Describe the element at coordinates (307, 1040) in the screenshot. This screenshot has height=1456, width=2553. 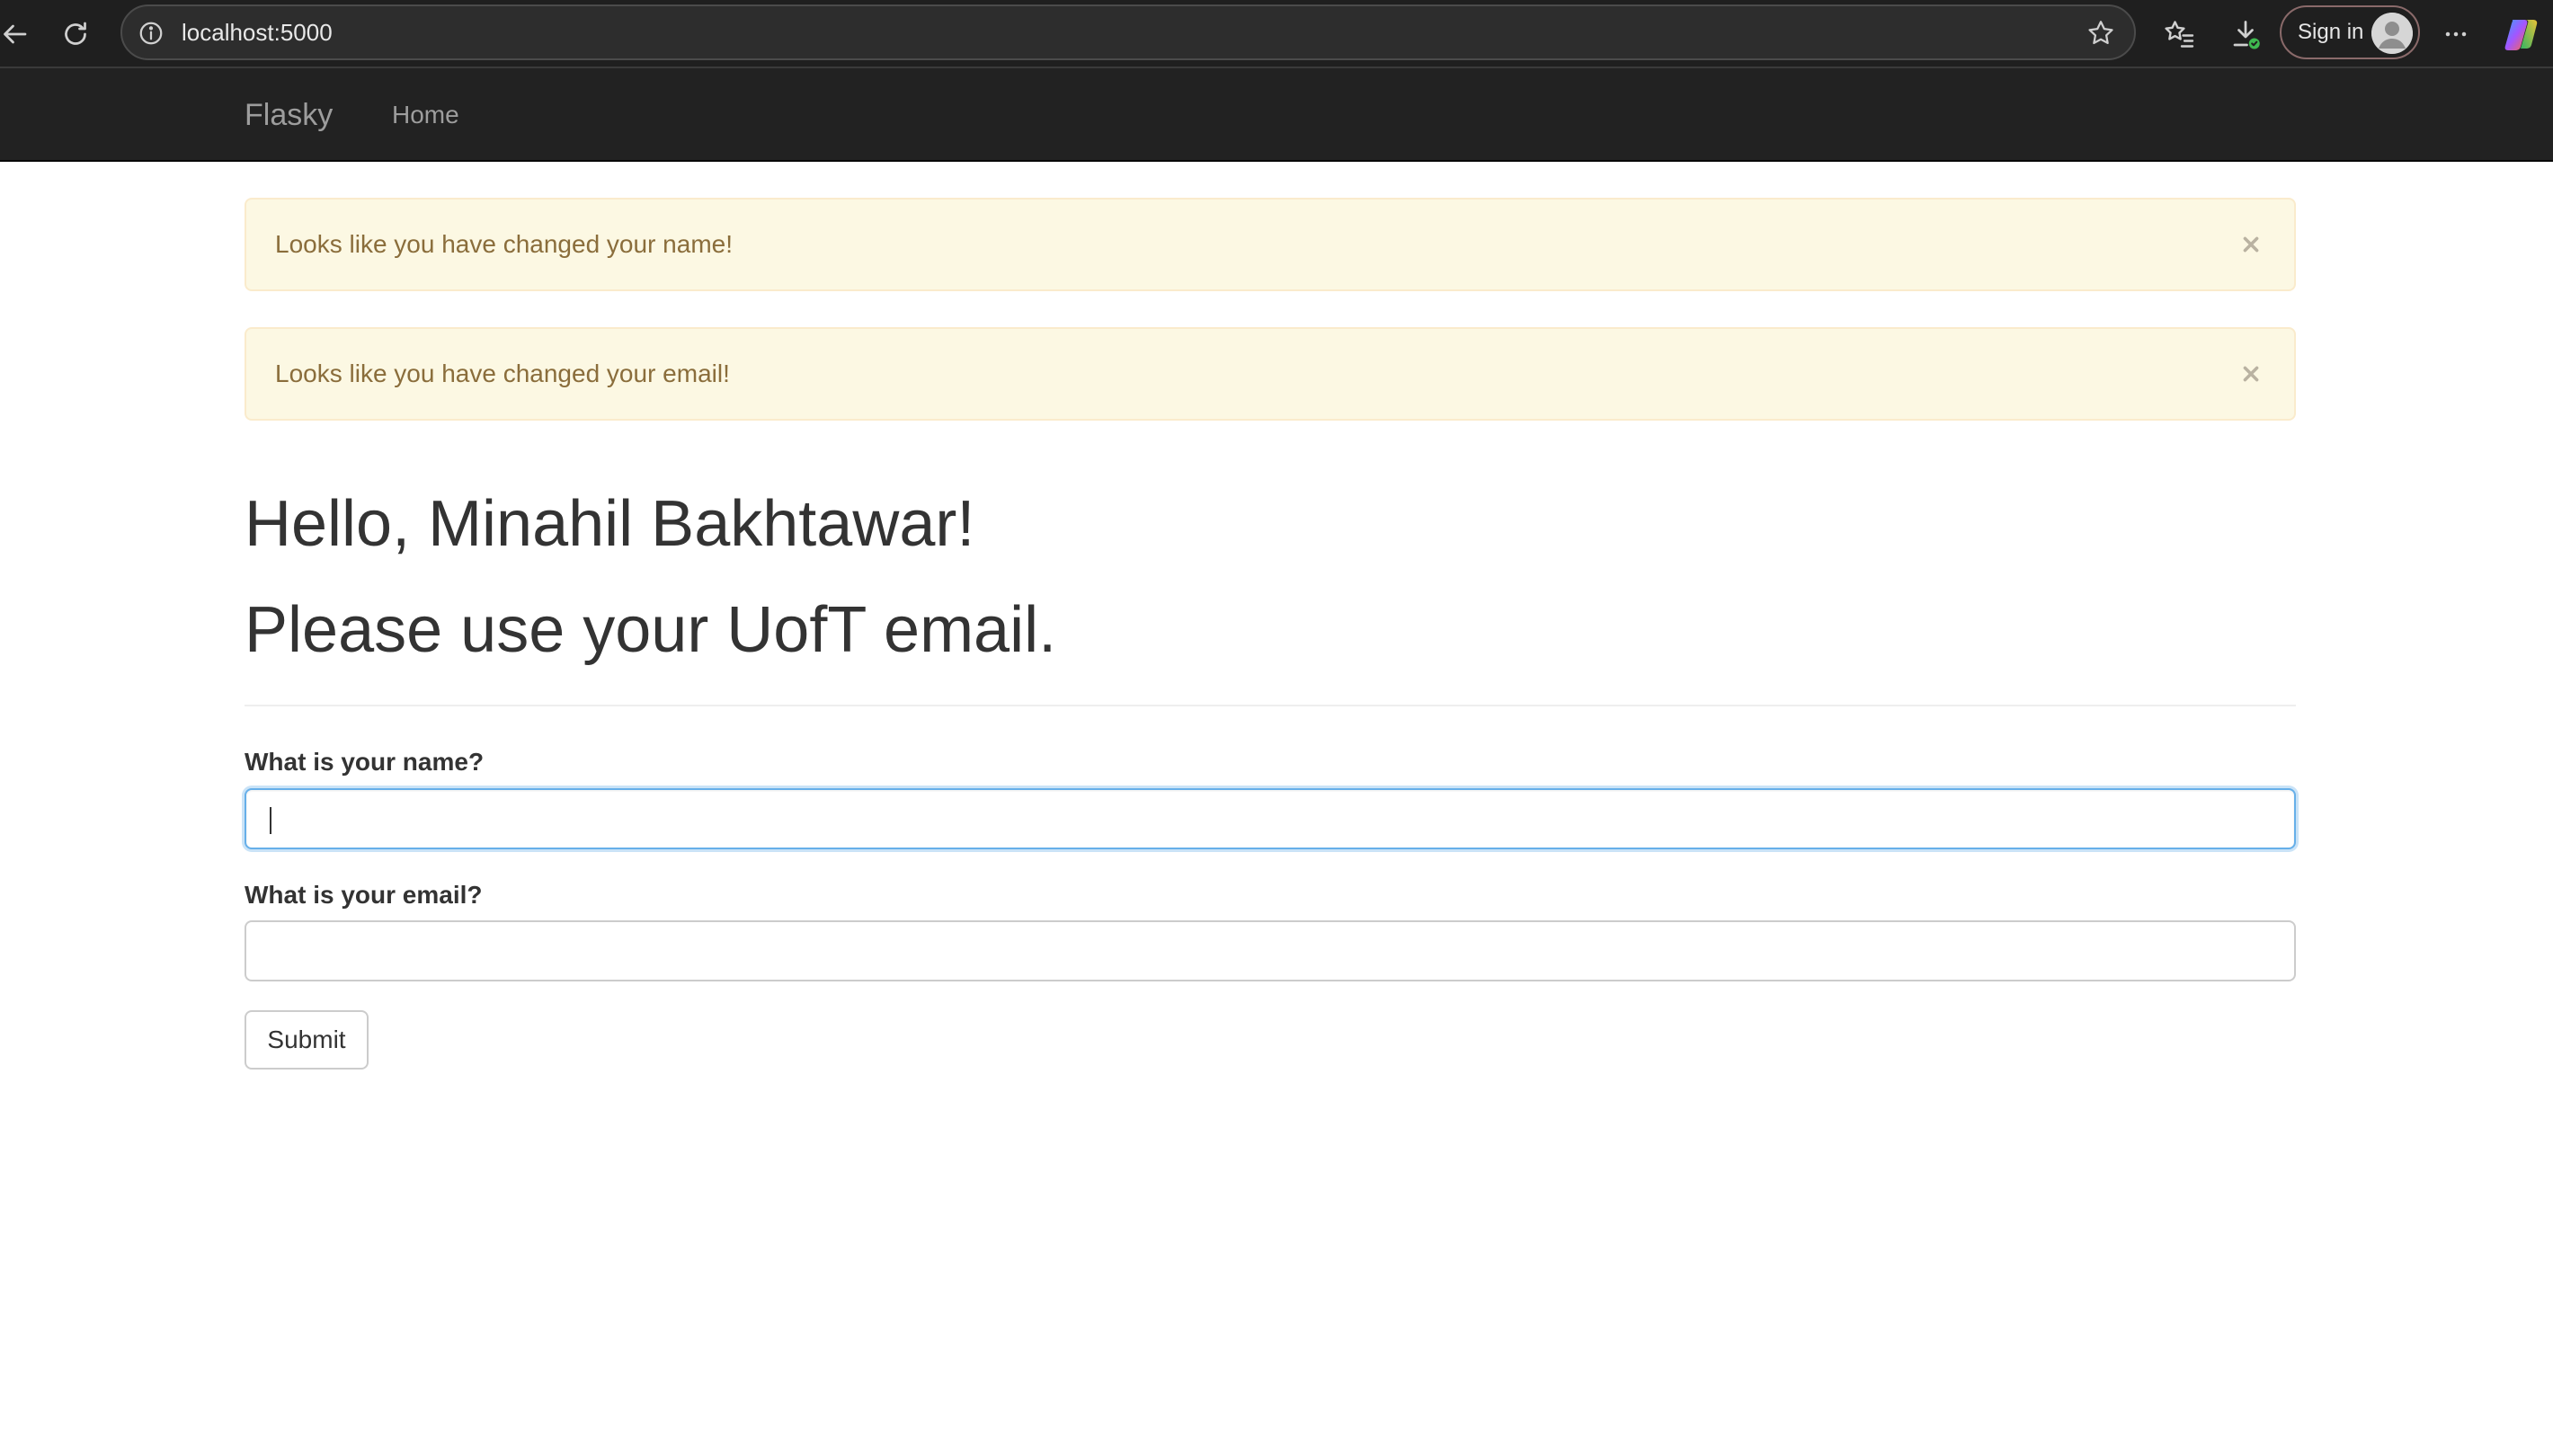
I see `submit-button: Submit` at that location.